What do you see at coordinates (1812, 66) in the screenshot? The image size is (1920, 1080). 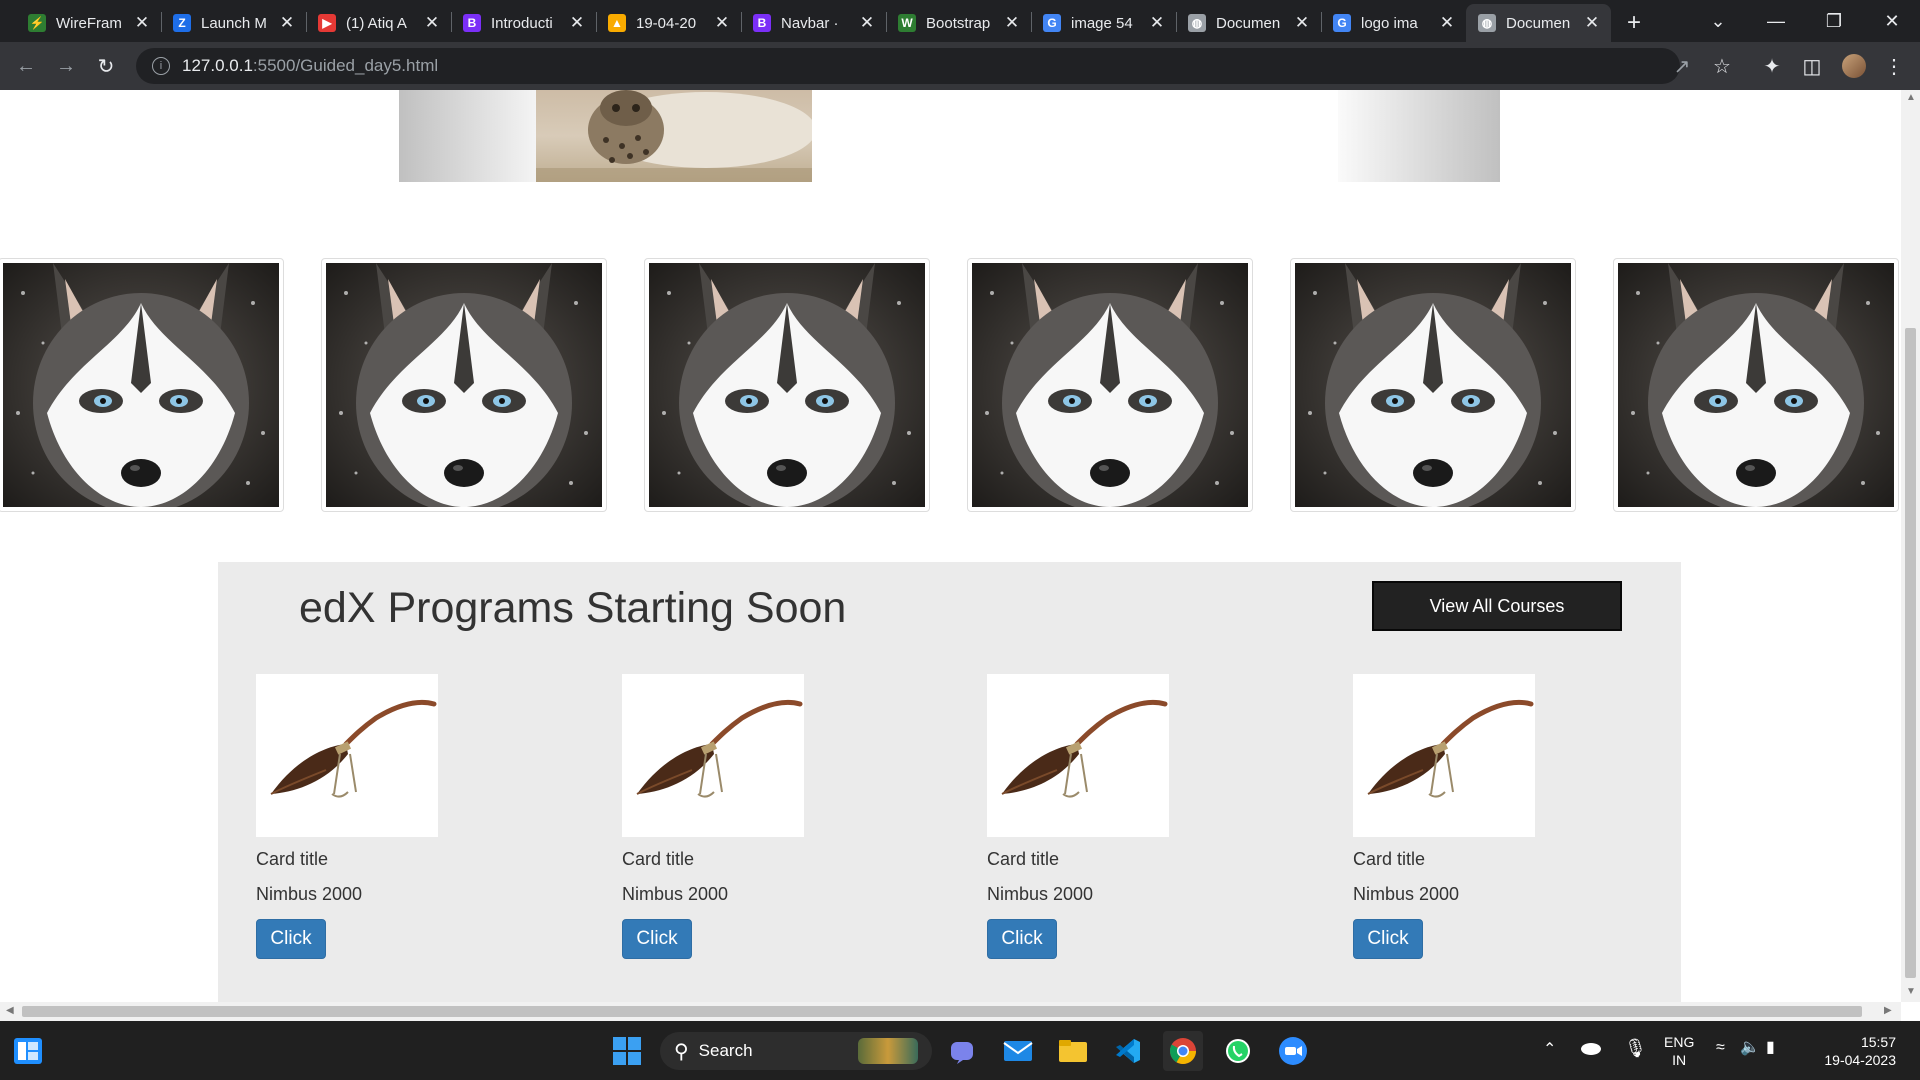 I see `side-panel-icon: ◫` at bounding box center [1812, 66].